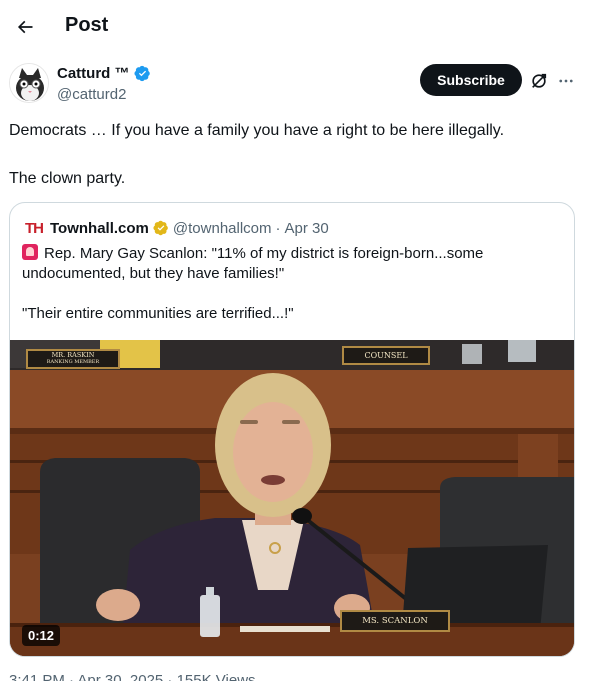 The height and width of the screenshot is (681, 593). I want to click on quote-author-name: Townhall.com, so click(99, 228).